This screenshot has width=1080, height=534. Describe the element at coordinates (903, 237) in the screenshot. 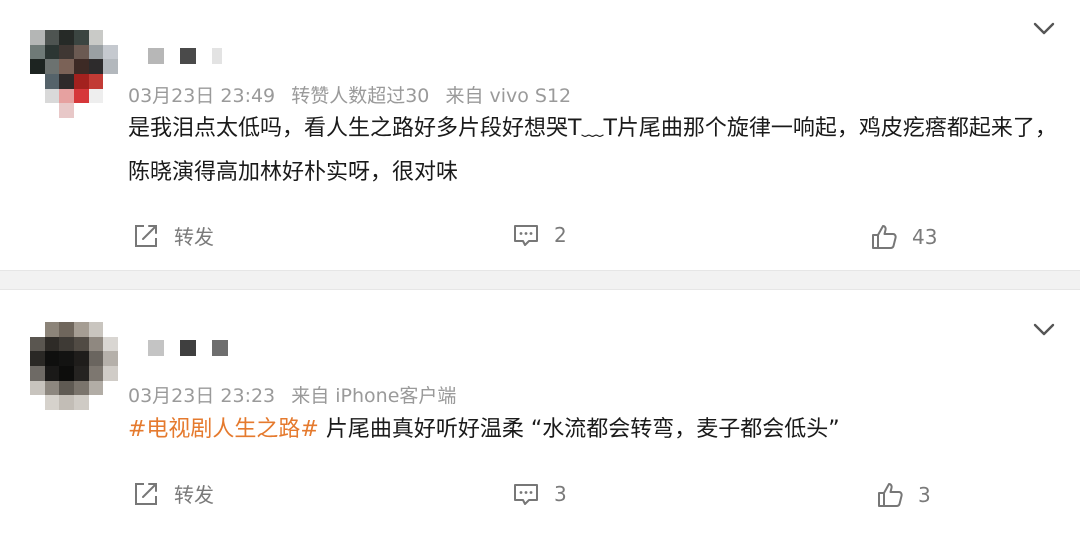

I see `like-button: 43` at that location.